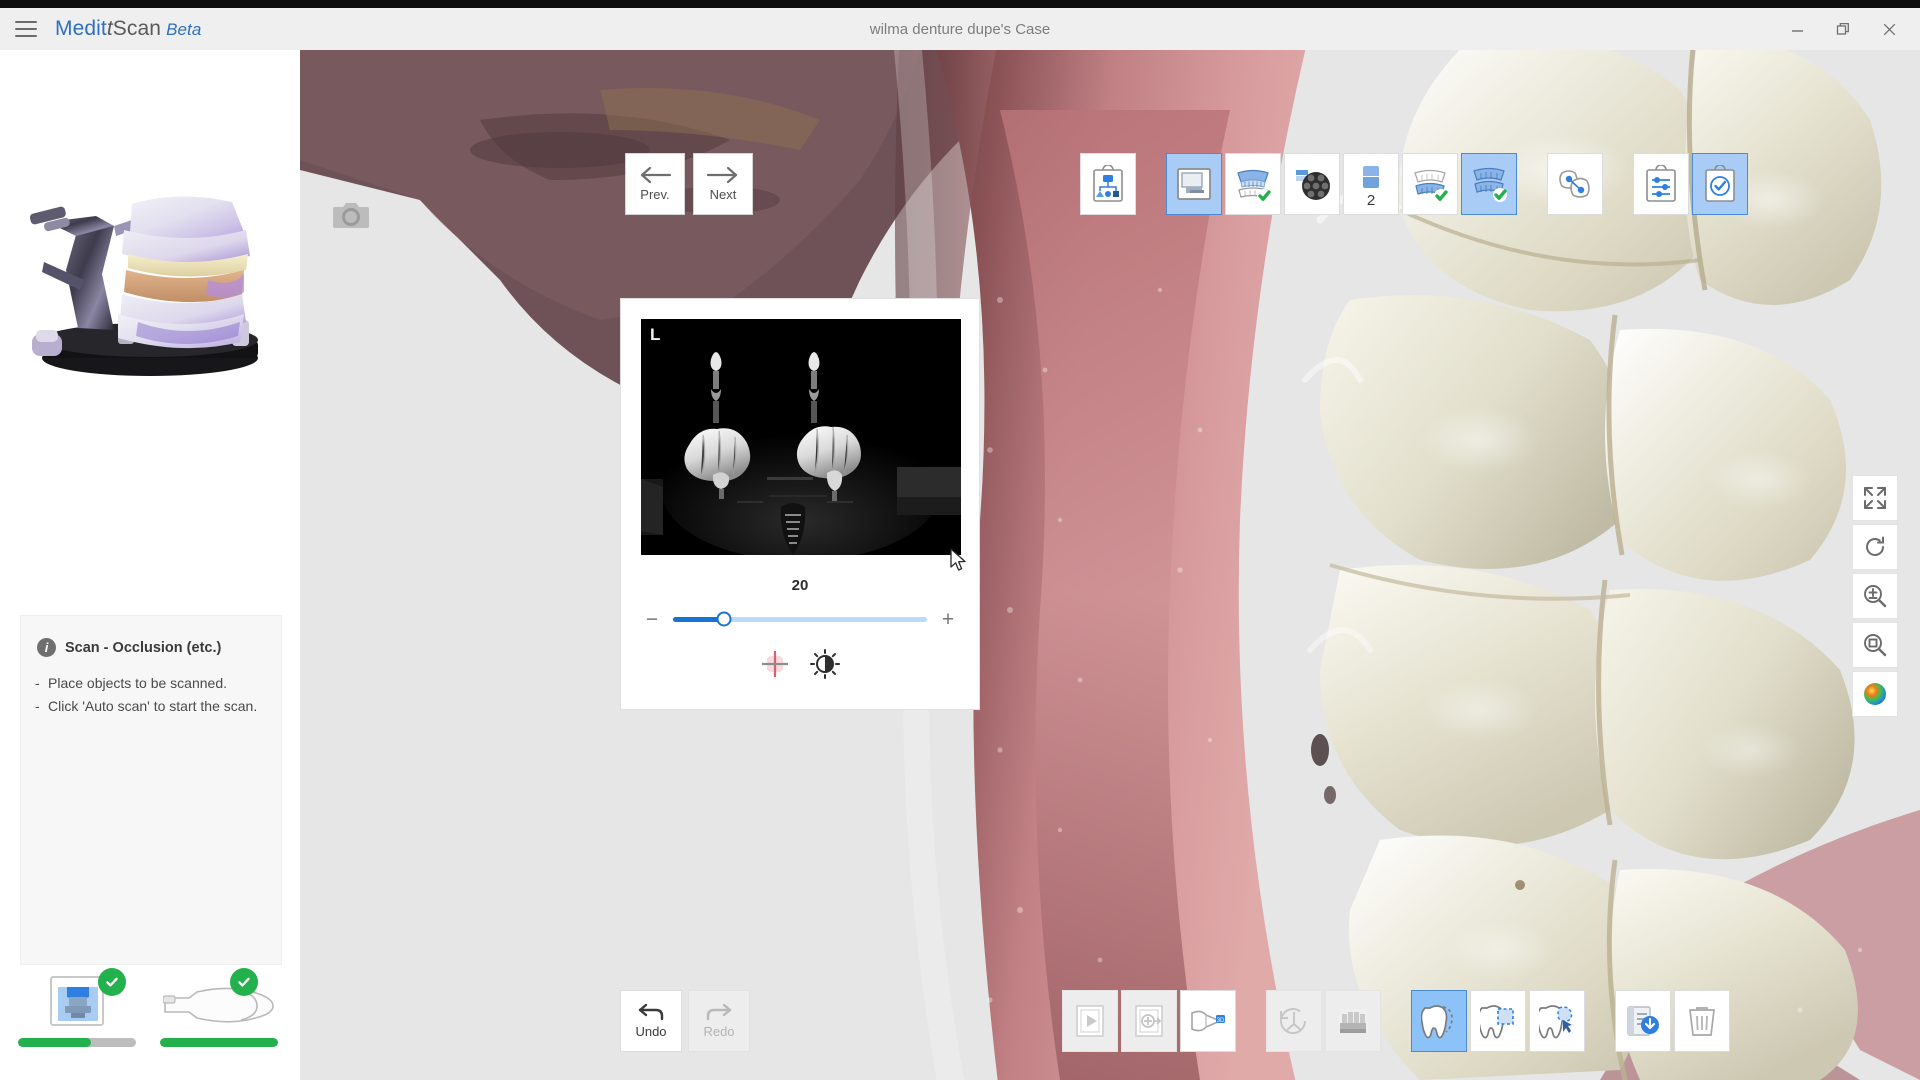 This screenshot has height=1080, width=1920. Describe the element at coordinates (143, 647) in the screenshot. I see `instructions-title: Scan - Occlusion (etc.)` at that location.